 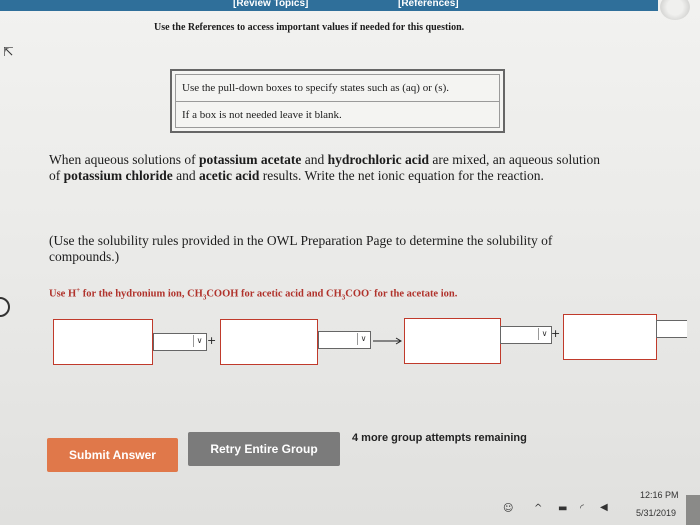 I want to click on notification-edge, so click(x=693, y=510).